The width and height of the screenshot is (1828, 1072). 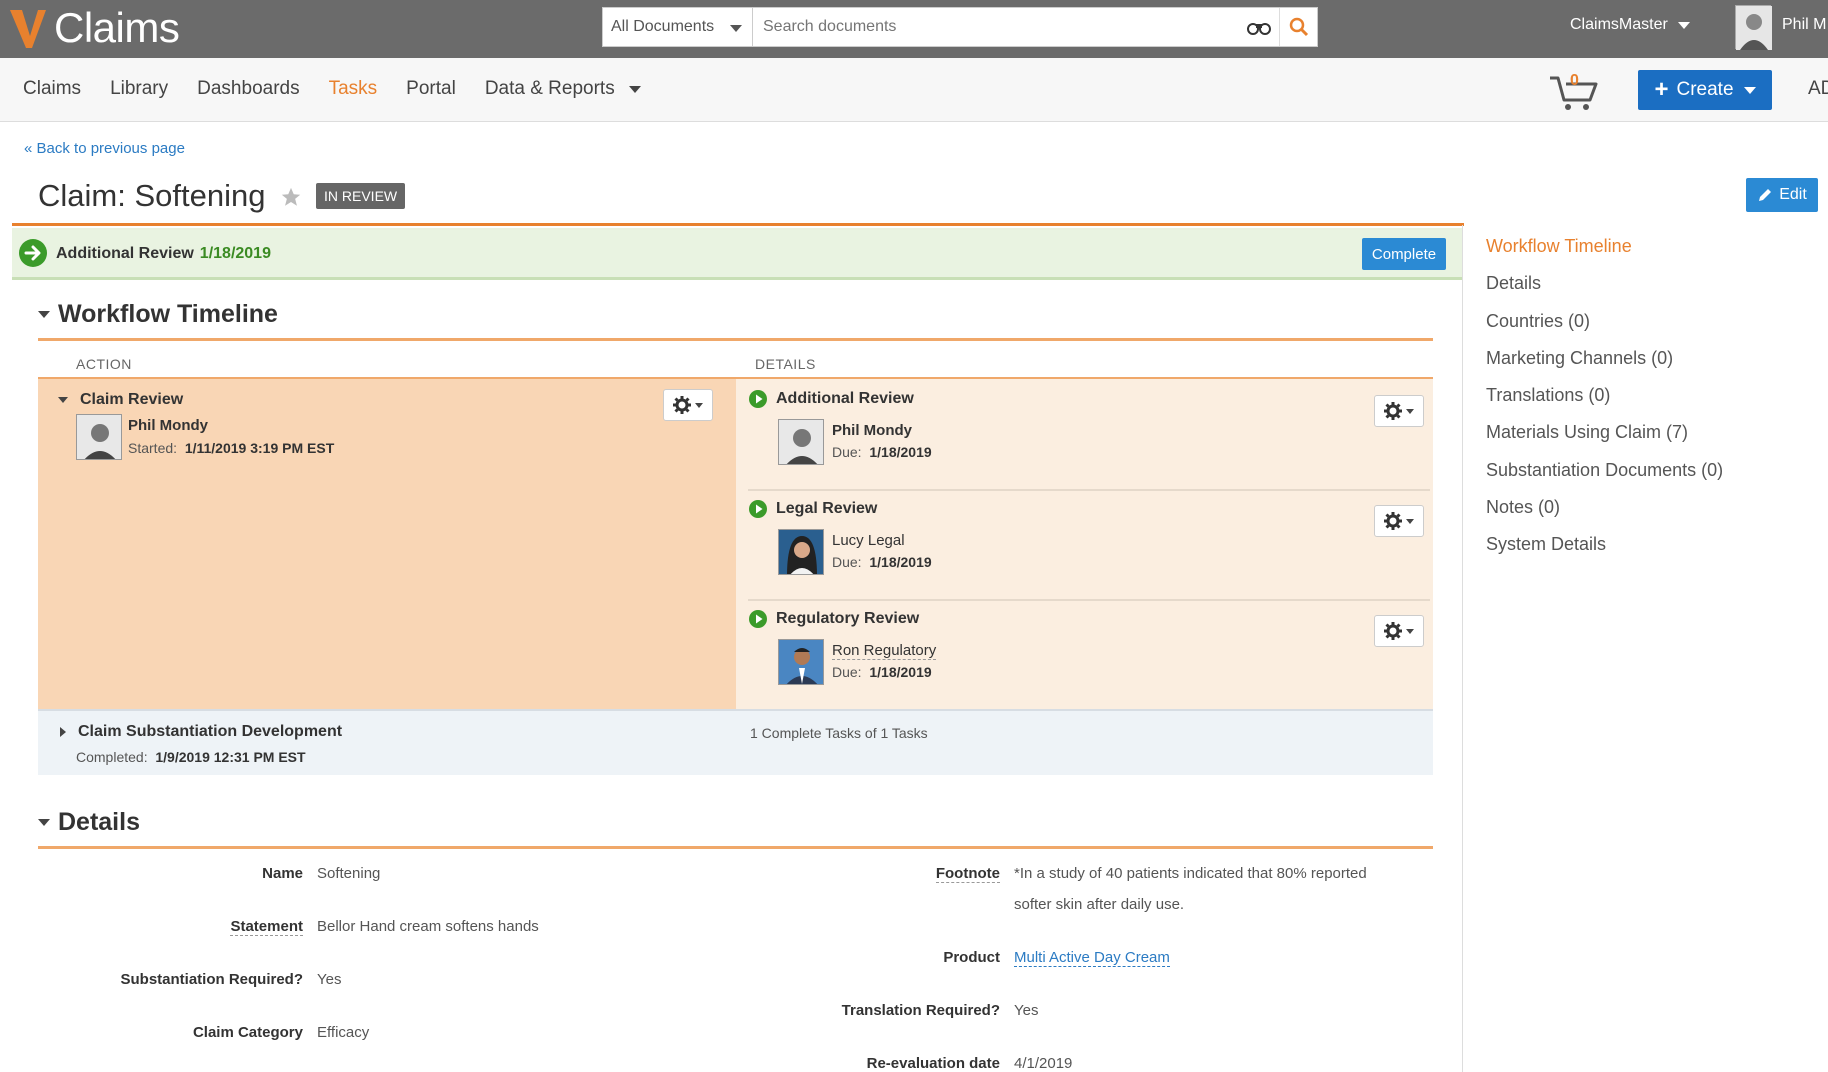 I want to click on section-nav-notes: Notes (0), so click(x=1604, y=511).